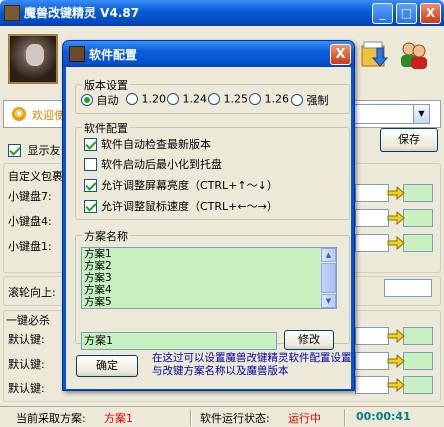 Image resolution: width=444 pixels, height=427 pixels. Describe the element at coordinates (106, 85) in the screenshot. I see `version-group-legend: 版本设置` at that location.